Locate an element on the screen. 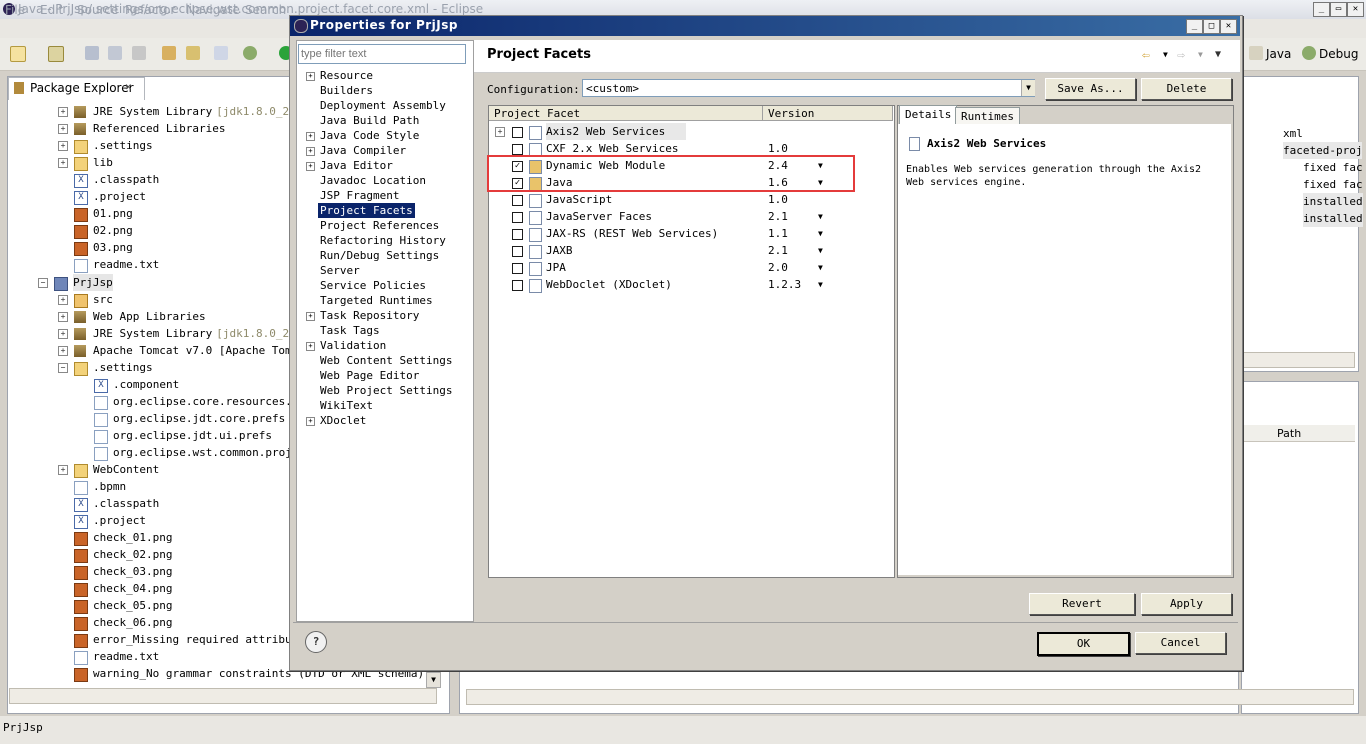 The height and width of the screenshot is (744, 1366). column-path: Path is located at coordinates (1289, 433).